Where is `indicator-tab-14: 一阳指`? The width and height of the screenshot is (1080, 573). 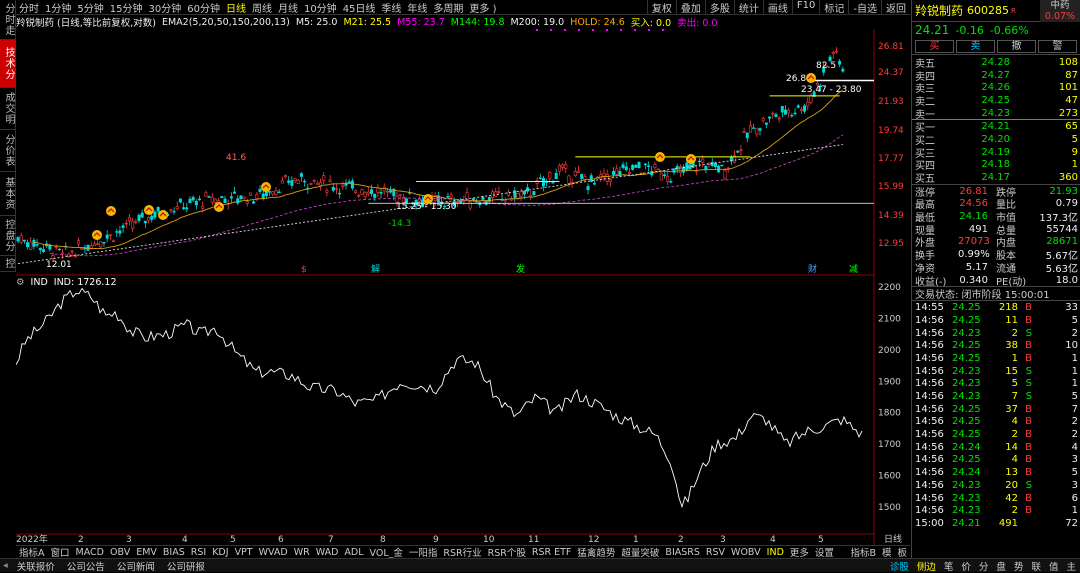
indicator-tab-14: 一阳指 is located at coordinates (423, 552).